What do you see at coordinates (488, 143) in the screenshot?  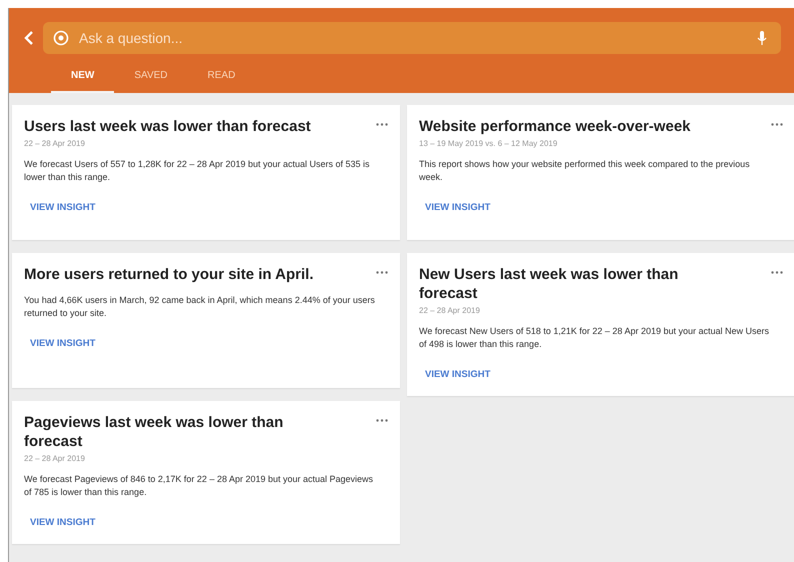 I see `date-range: 13 – 19 May 2019 vs. 6 – 12 May 2019` at bounding box center [488, 143].